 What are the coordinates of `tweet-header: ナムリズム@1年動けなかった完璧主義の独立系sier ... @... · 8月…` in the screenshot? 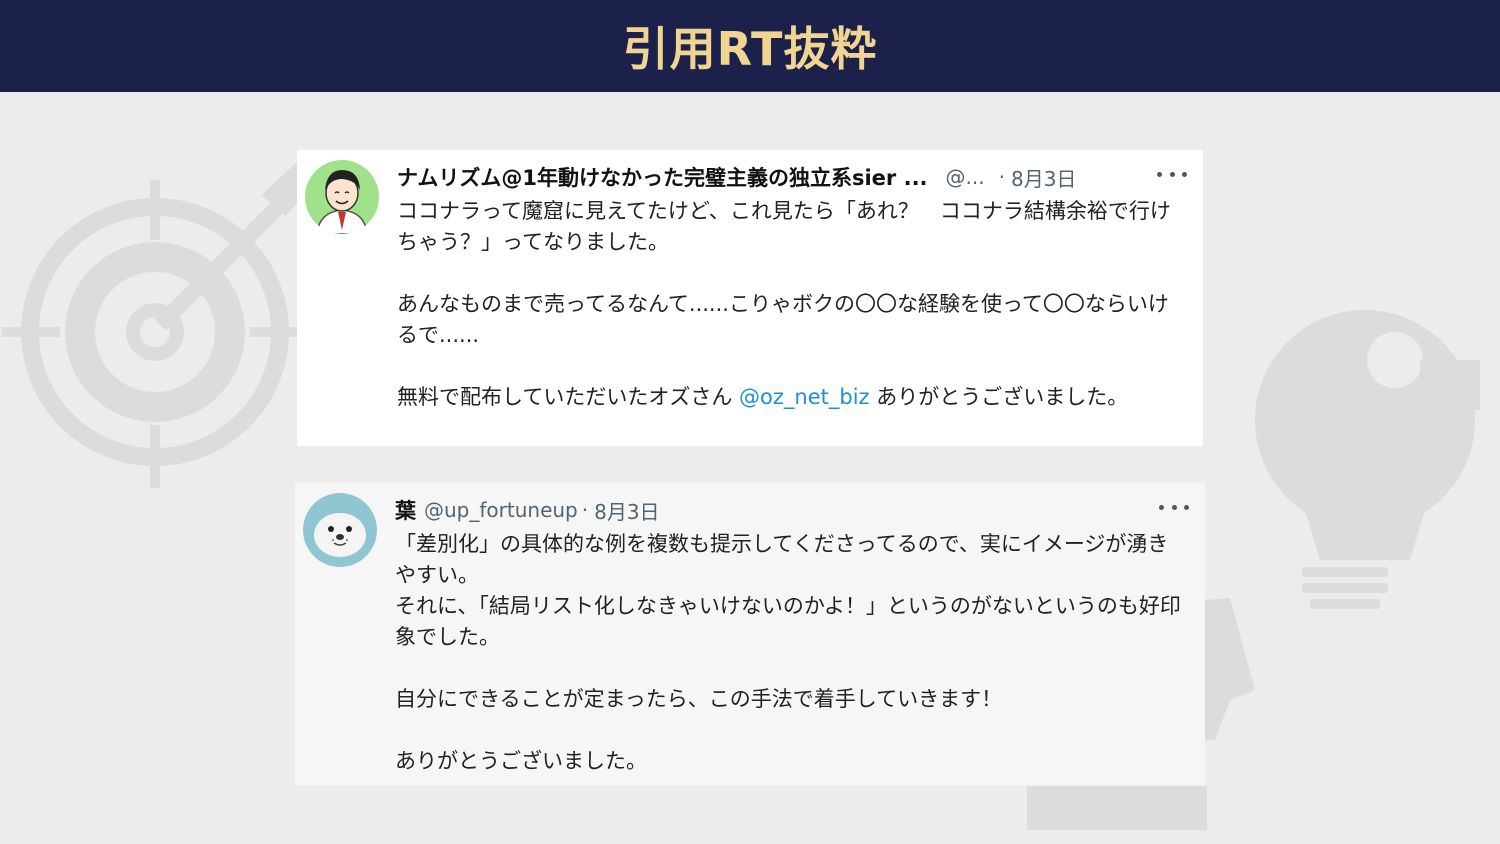 It's located at (790, 177).